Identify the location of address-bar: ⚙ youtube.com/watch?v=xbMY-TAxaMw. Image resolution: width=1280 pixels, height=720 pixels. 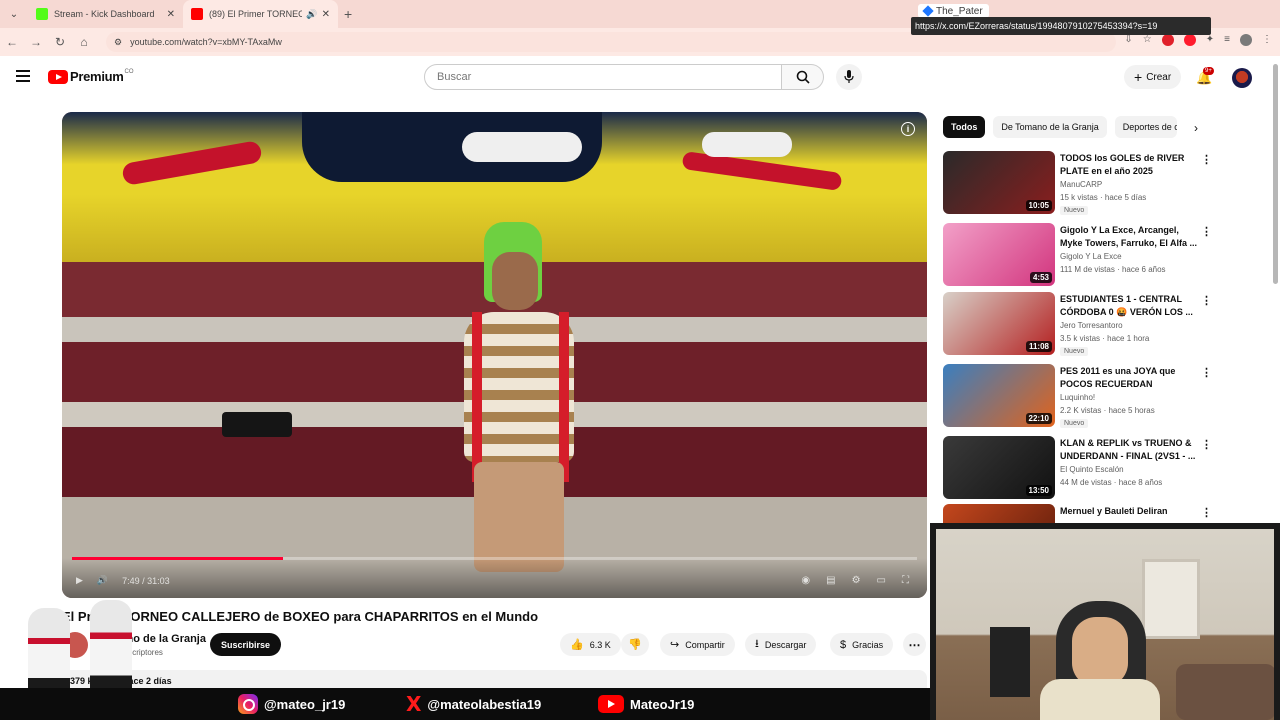
(611, 42).